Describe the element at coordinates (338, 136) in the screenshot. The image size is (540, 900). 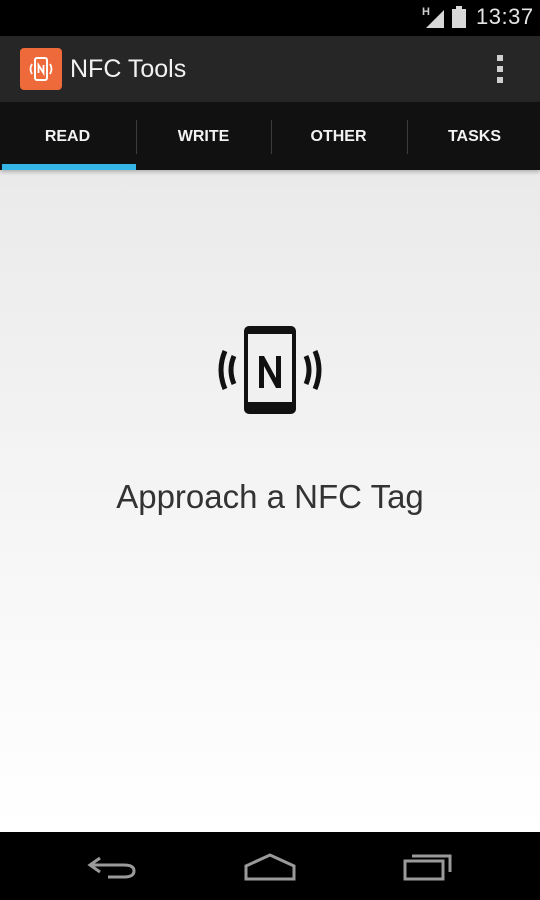
I see `tab-other: OTHER` at that location.